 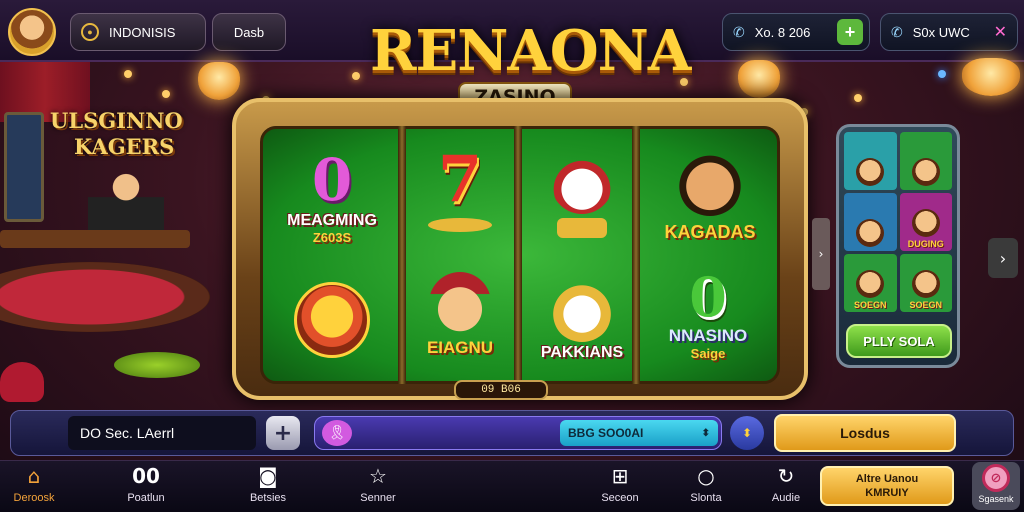 I want to click on position-glyph: 00, so click(x=146, y=476).